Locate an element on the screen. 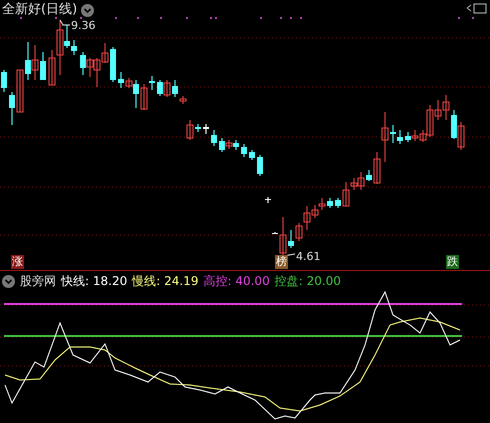  signal-marker: 榜 is located at coordinates (281, 262).